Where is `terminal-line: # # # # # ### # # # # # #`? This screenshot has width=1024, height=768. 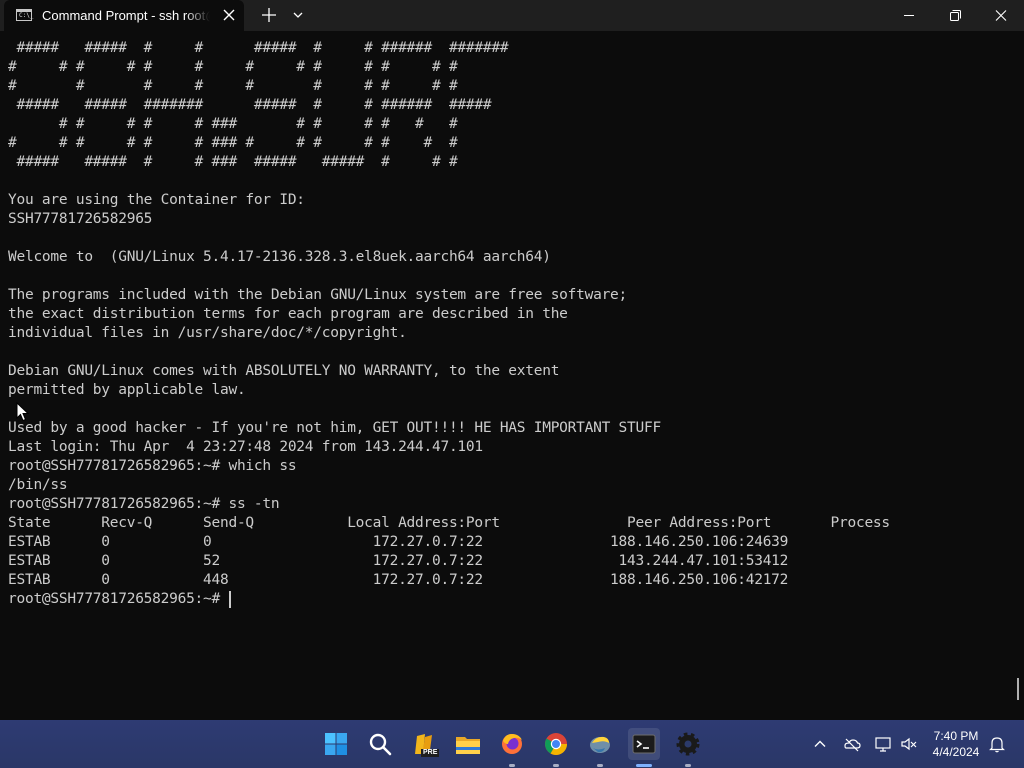 terminal-line: # # # # # ### # # # # # # is located at coordinates (233, 124).